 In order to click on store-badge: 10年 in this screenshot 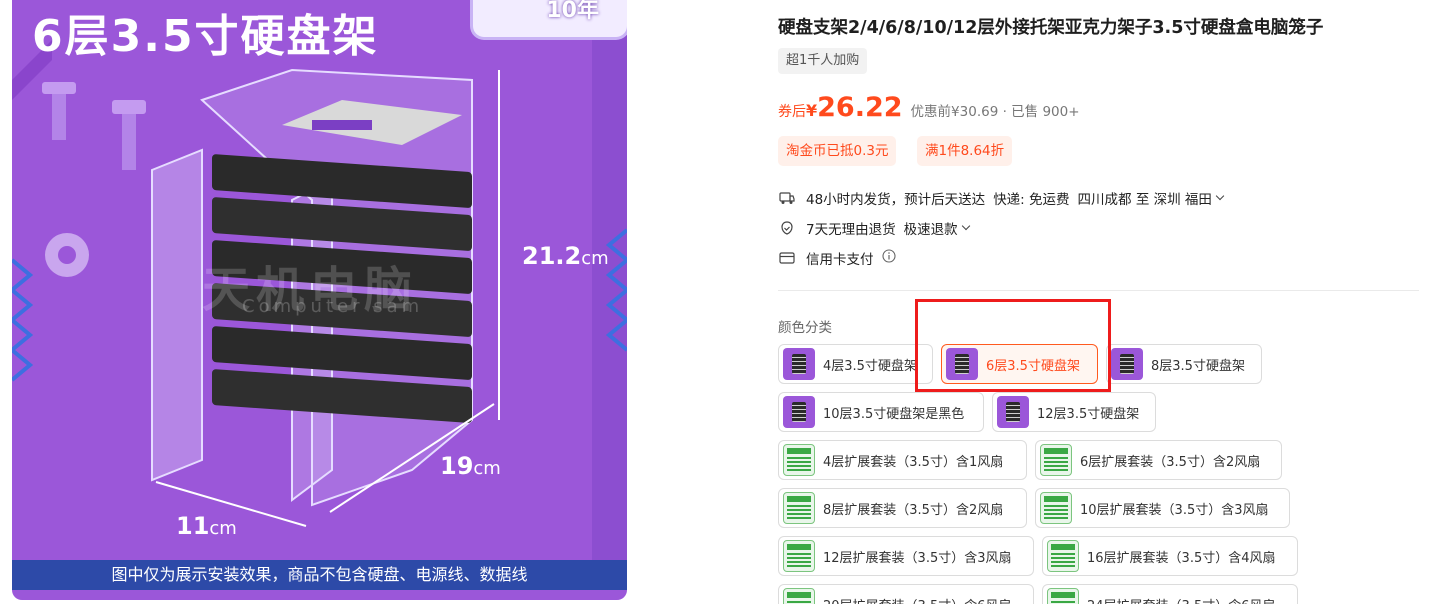, I will do `click(548, 20)`.